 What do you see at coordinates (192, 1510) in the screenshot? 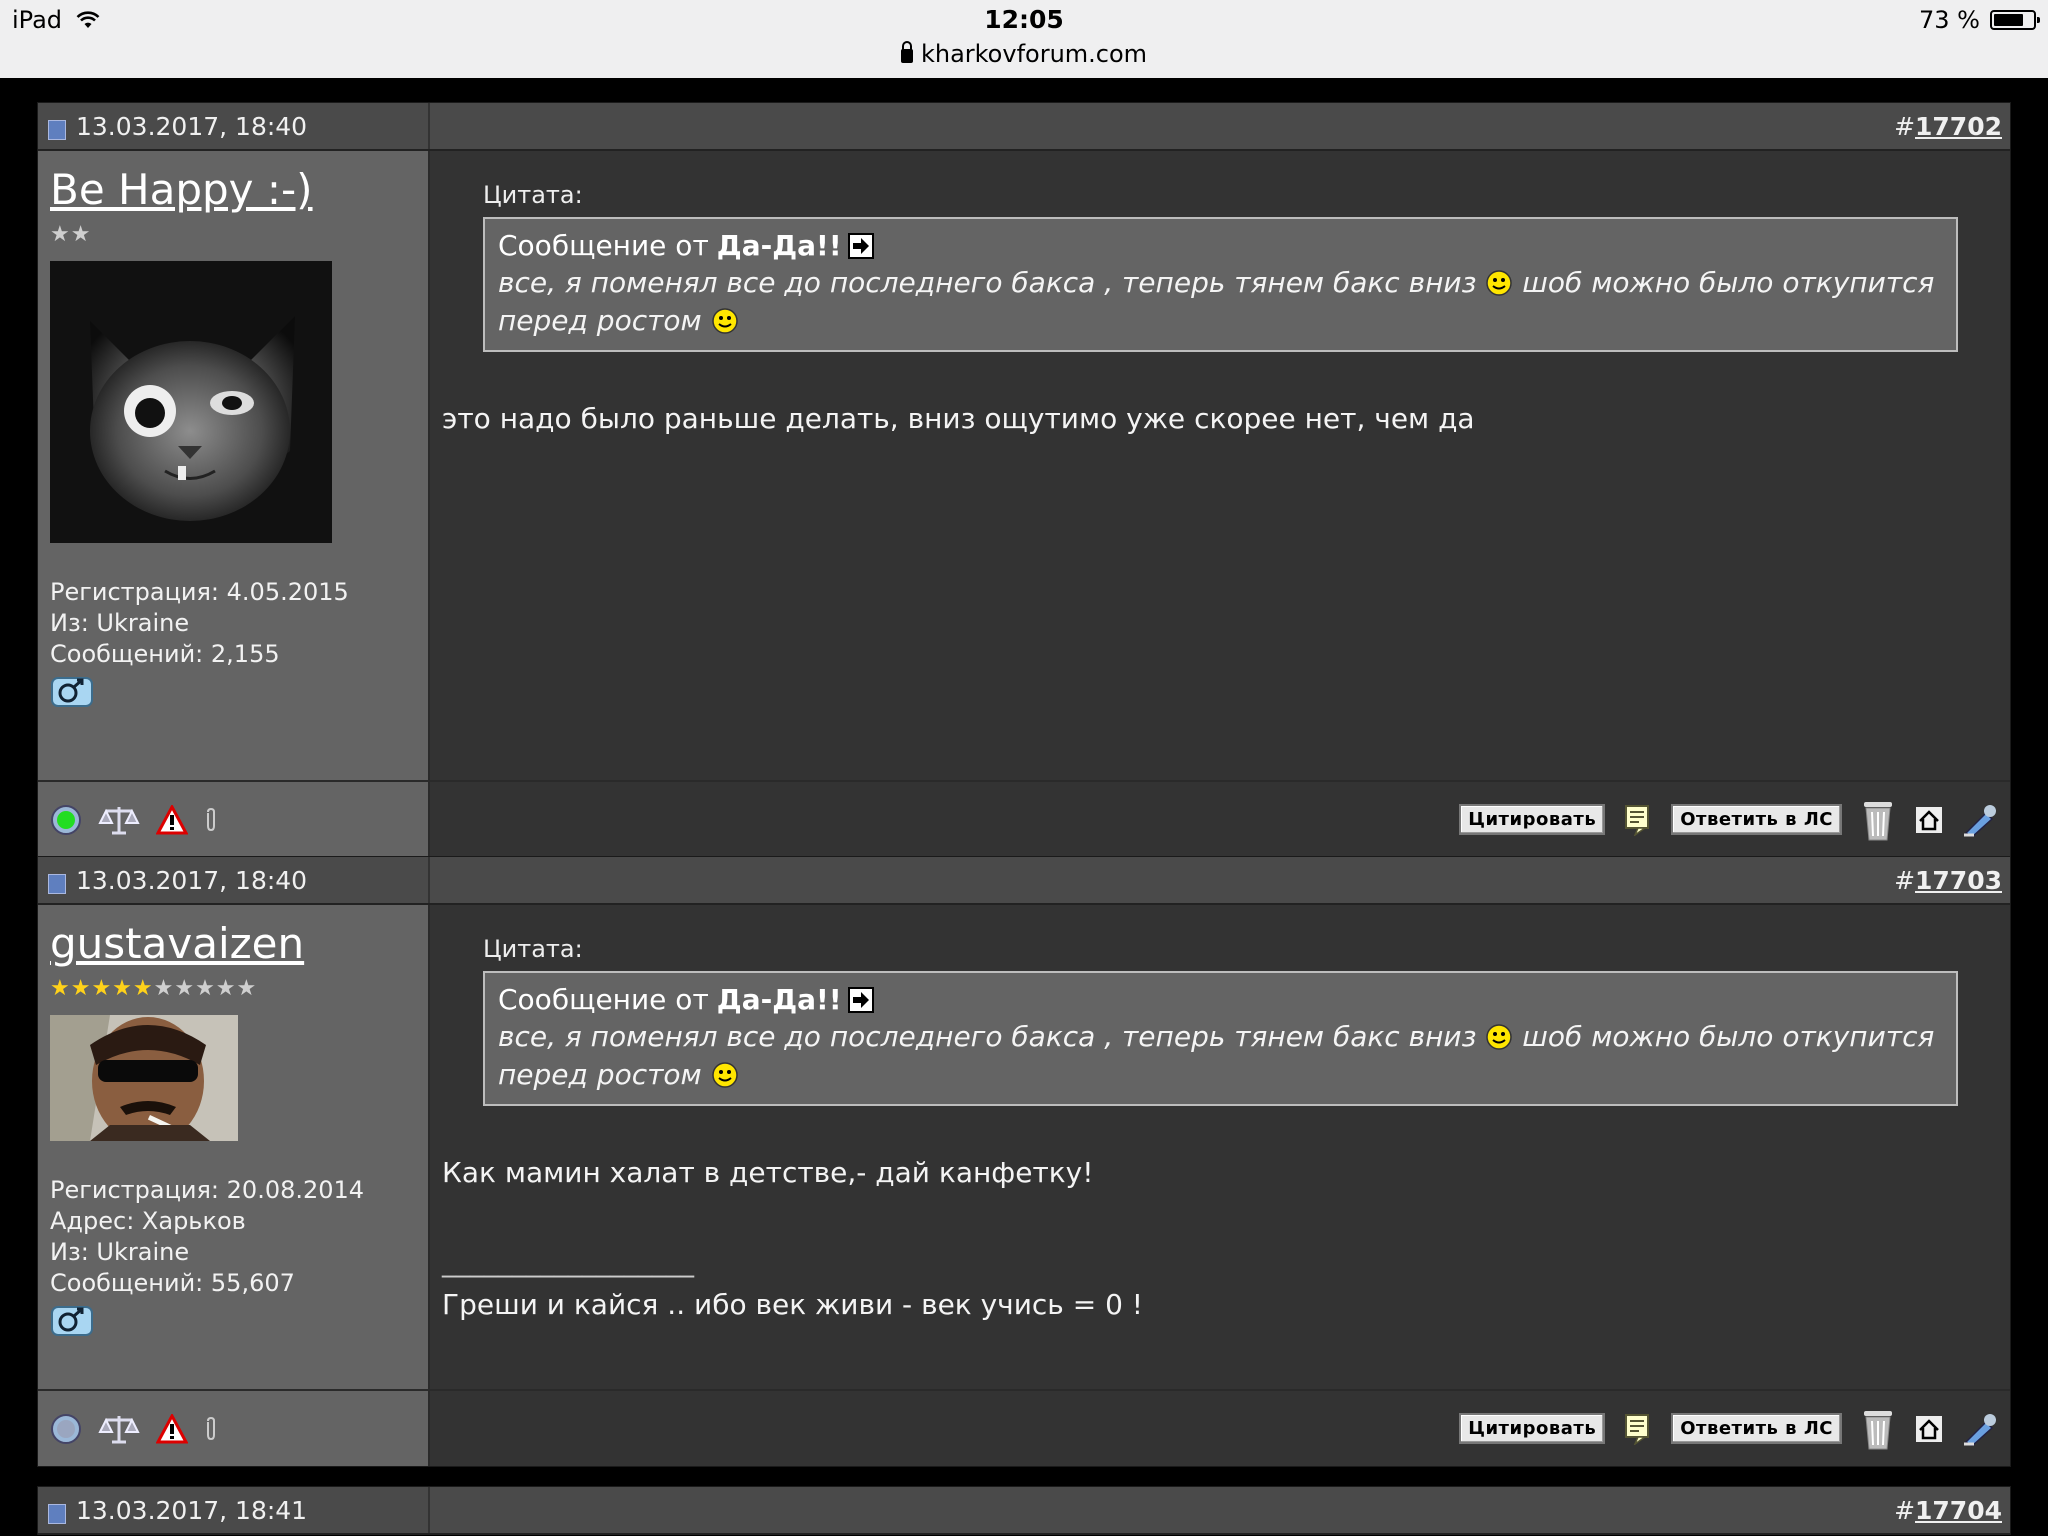
I see `post-date-text: 13.03.2017, 18:41` at bounding box center [192, 1510].